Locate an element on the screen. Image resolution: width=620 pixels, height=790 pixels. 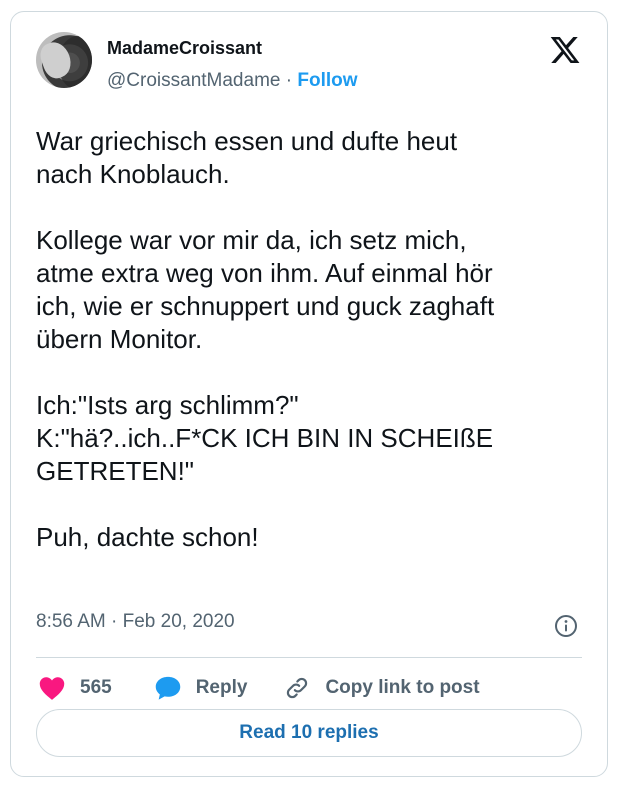
tweet-timestamp: 8:56 AM · Feb 20, 2020 is located at coordinates (135, 622).